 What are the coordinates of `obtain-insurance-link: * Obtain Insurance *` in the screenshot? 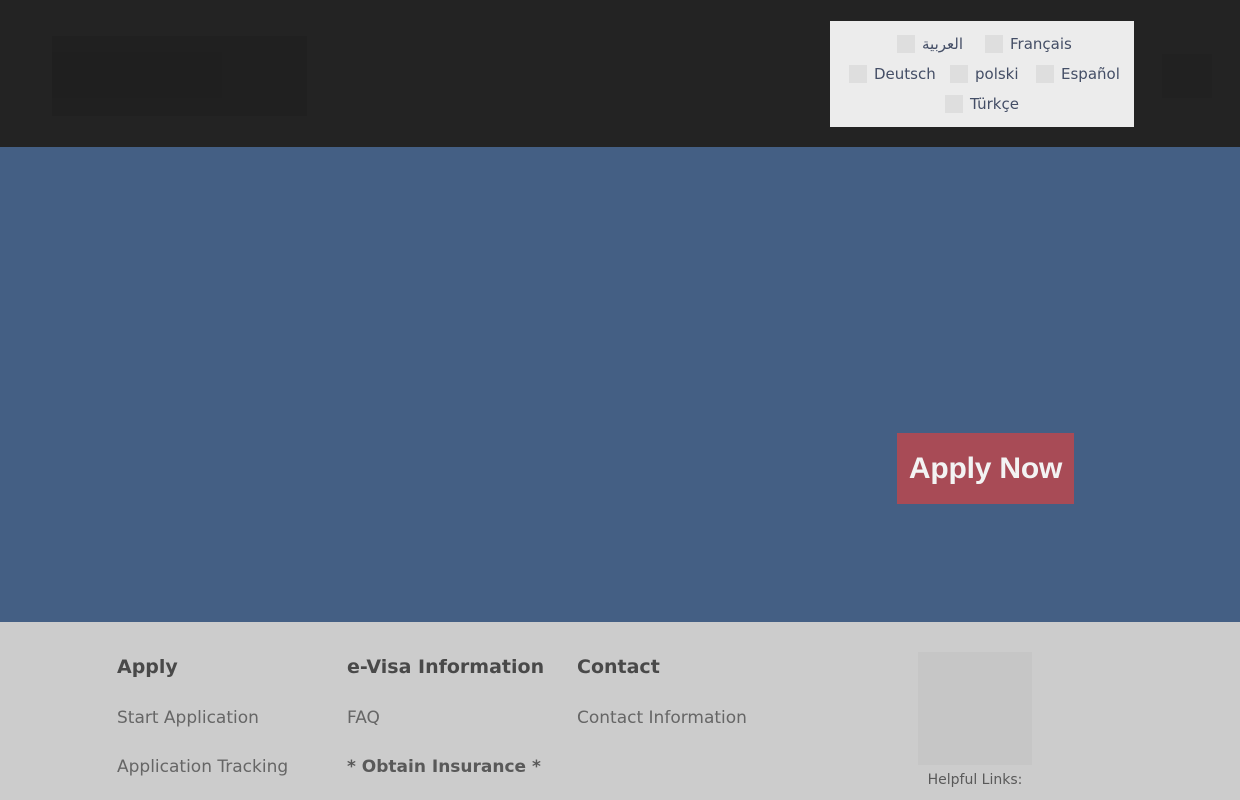 It's located at (444, 767).